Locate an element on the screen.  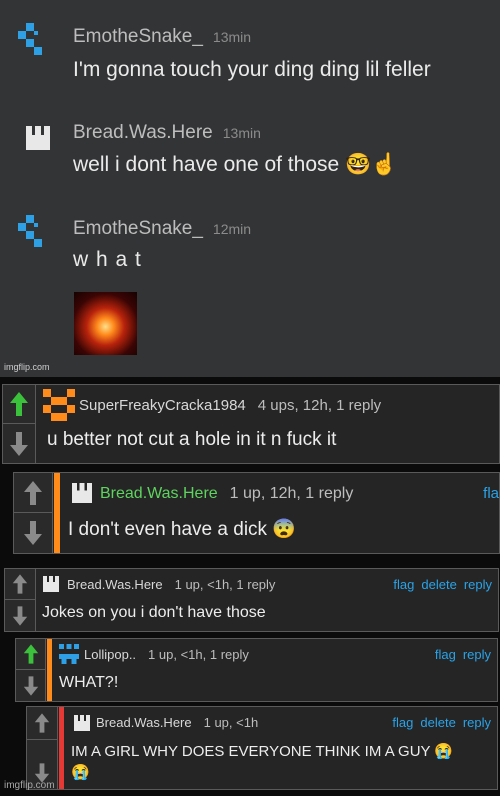
comment-header: Bread.Was.Here 1 up, <1h is located at coordinates (177, 722).